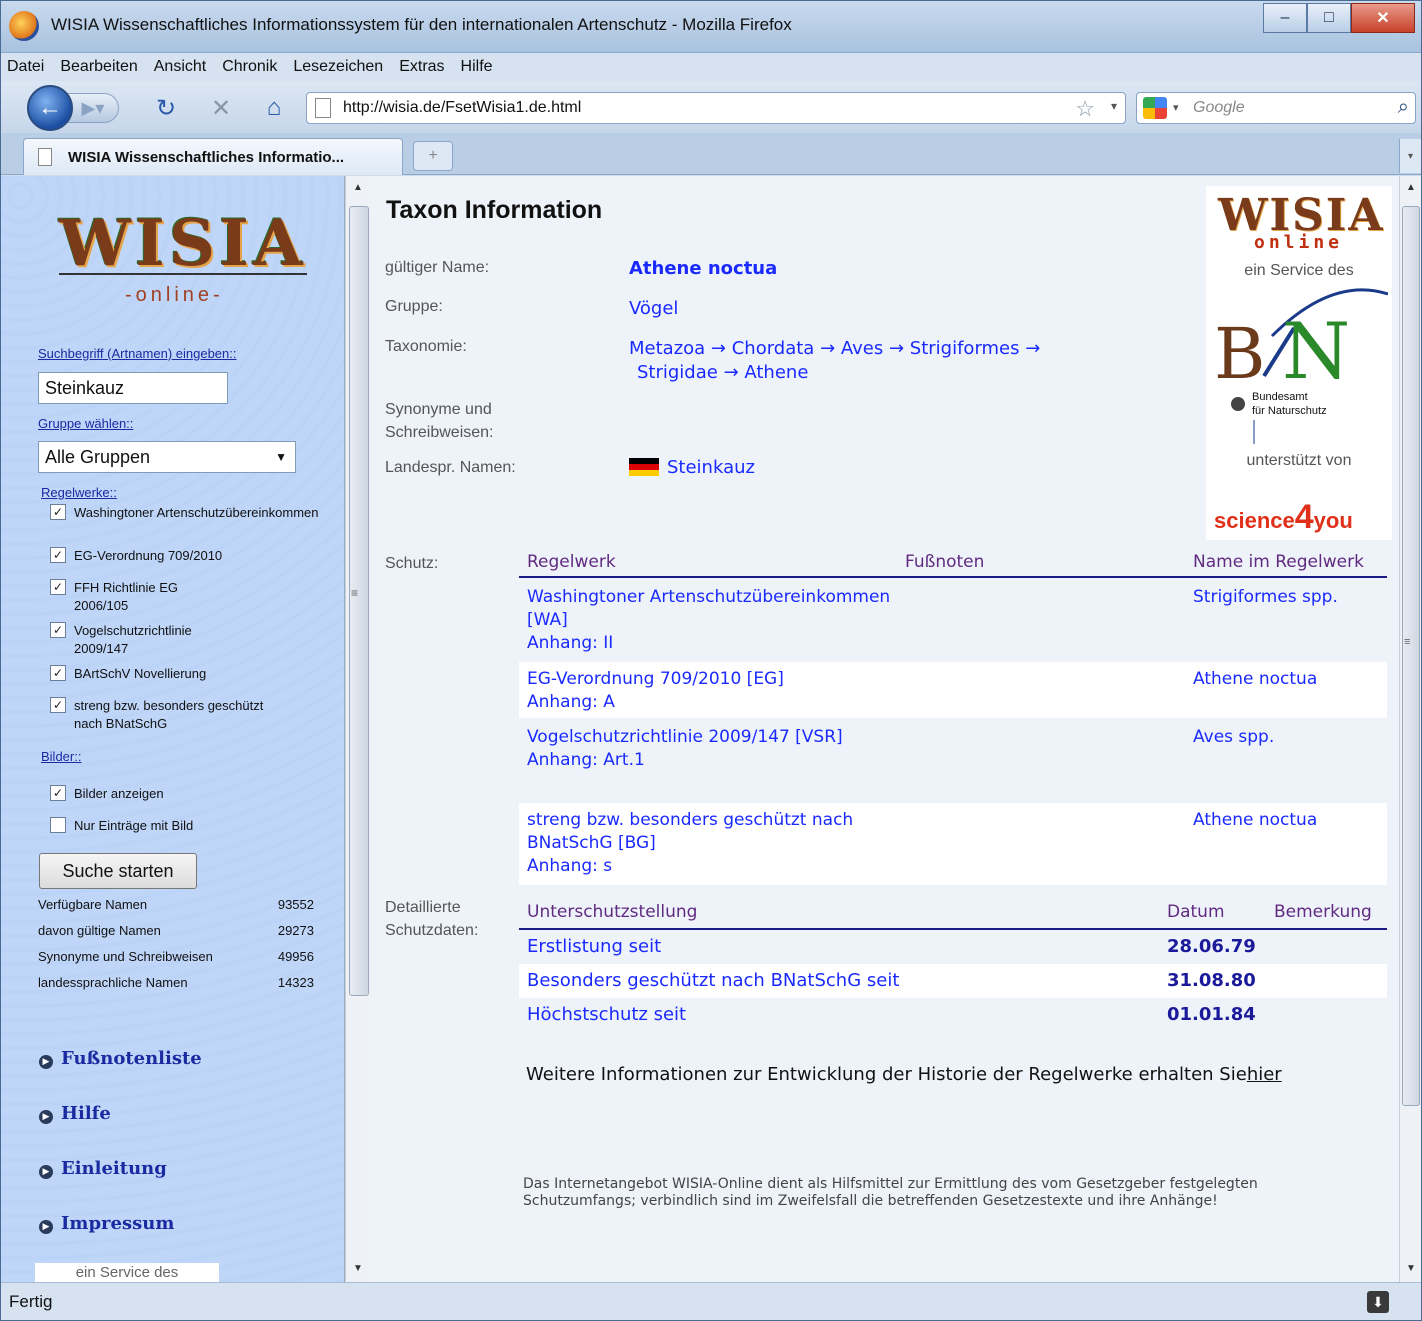 This screenshot has width=1422, height=1321. What do you see at coordinates (1299, 270) in the screenshot?
I see `service-text: ein Service des` at bounding box center [1299, 270].